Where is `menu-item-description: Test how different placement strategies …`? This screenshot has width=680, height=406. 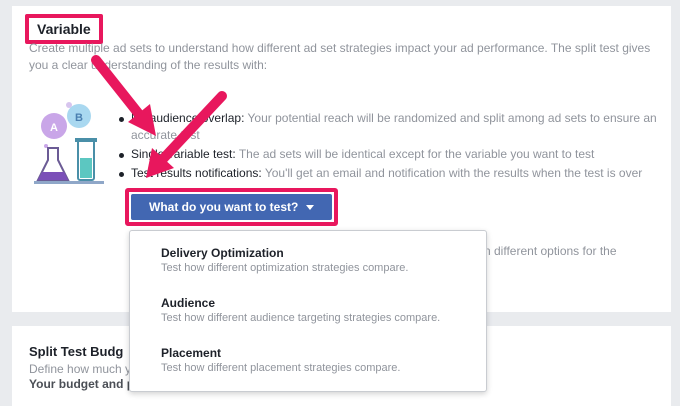 menu-item-description: Test how different placement strategies … is located at coordinates (281, 368).